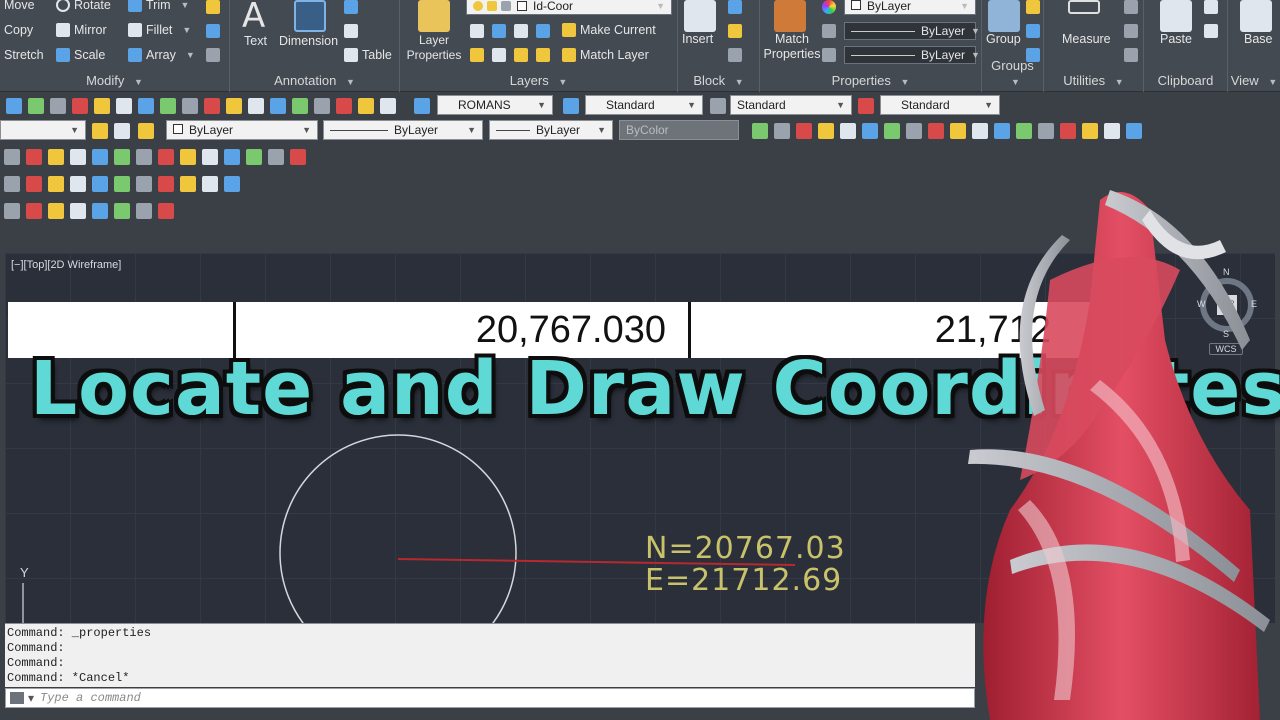 This screenshot has width=1280, height=720. I want to click on make-current-button: Make Current, so click(609, 30).